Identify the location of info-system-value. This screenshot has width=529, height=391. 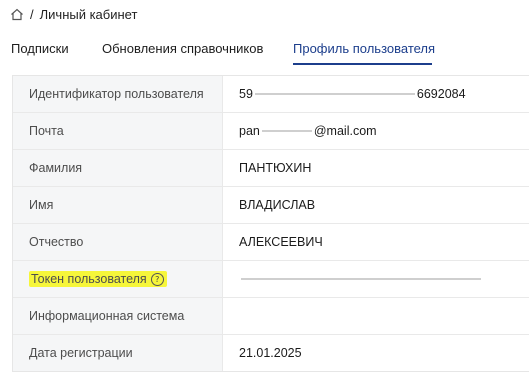
(376, 316).